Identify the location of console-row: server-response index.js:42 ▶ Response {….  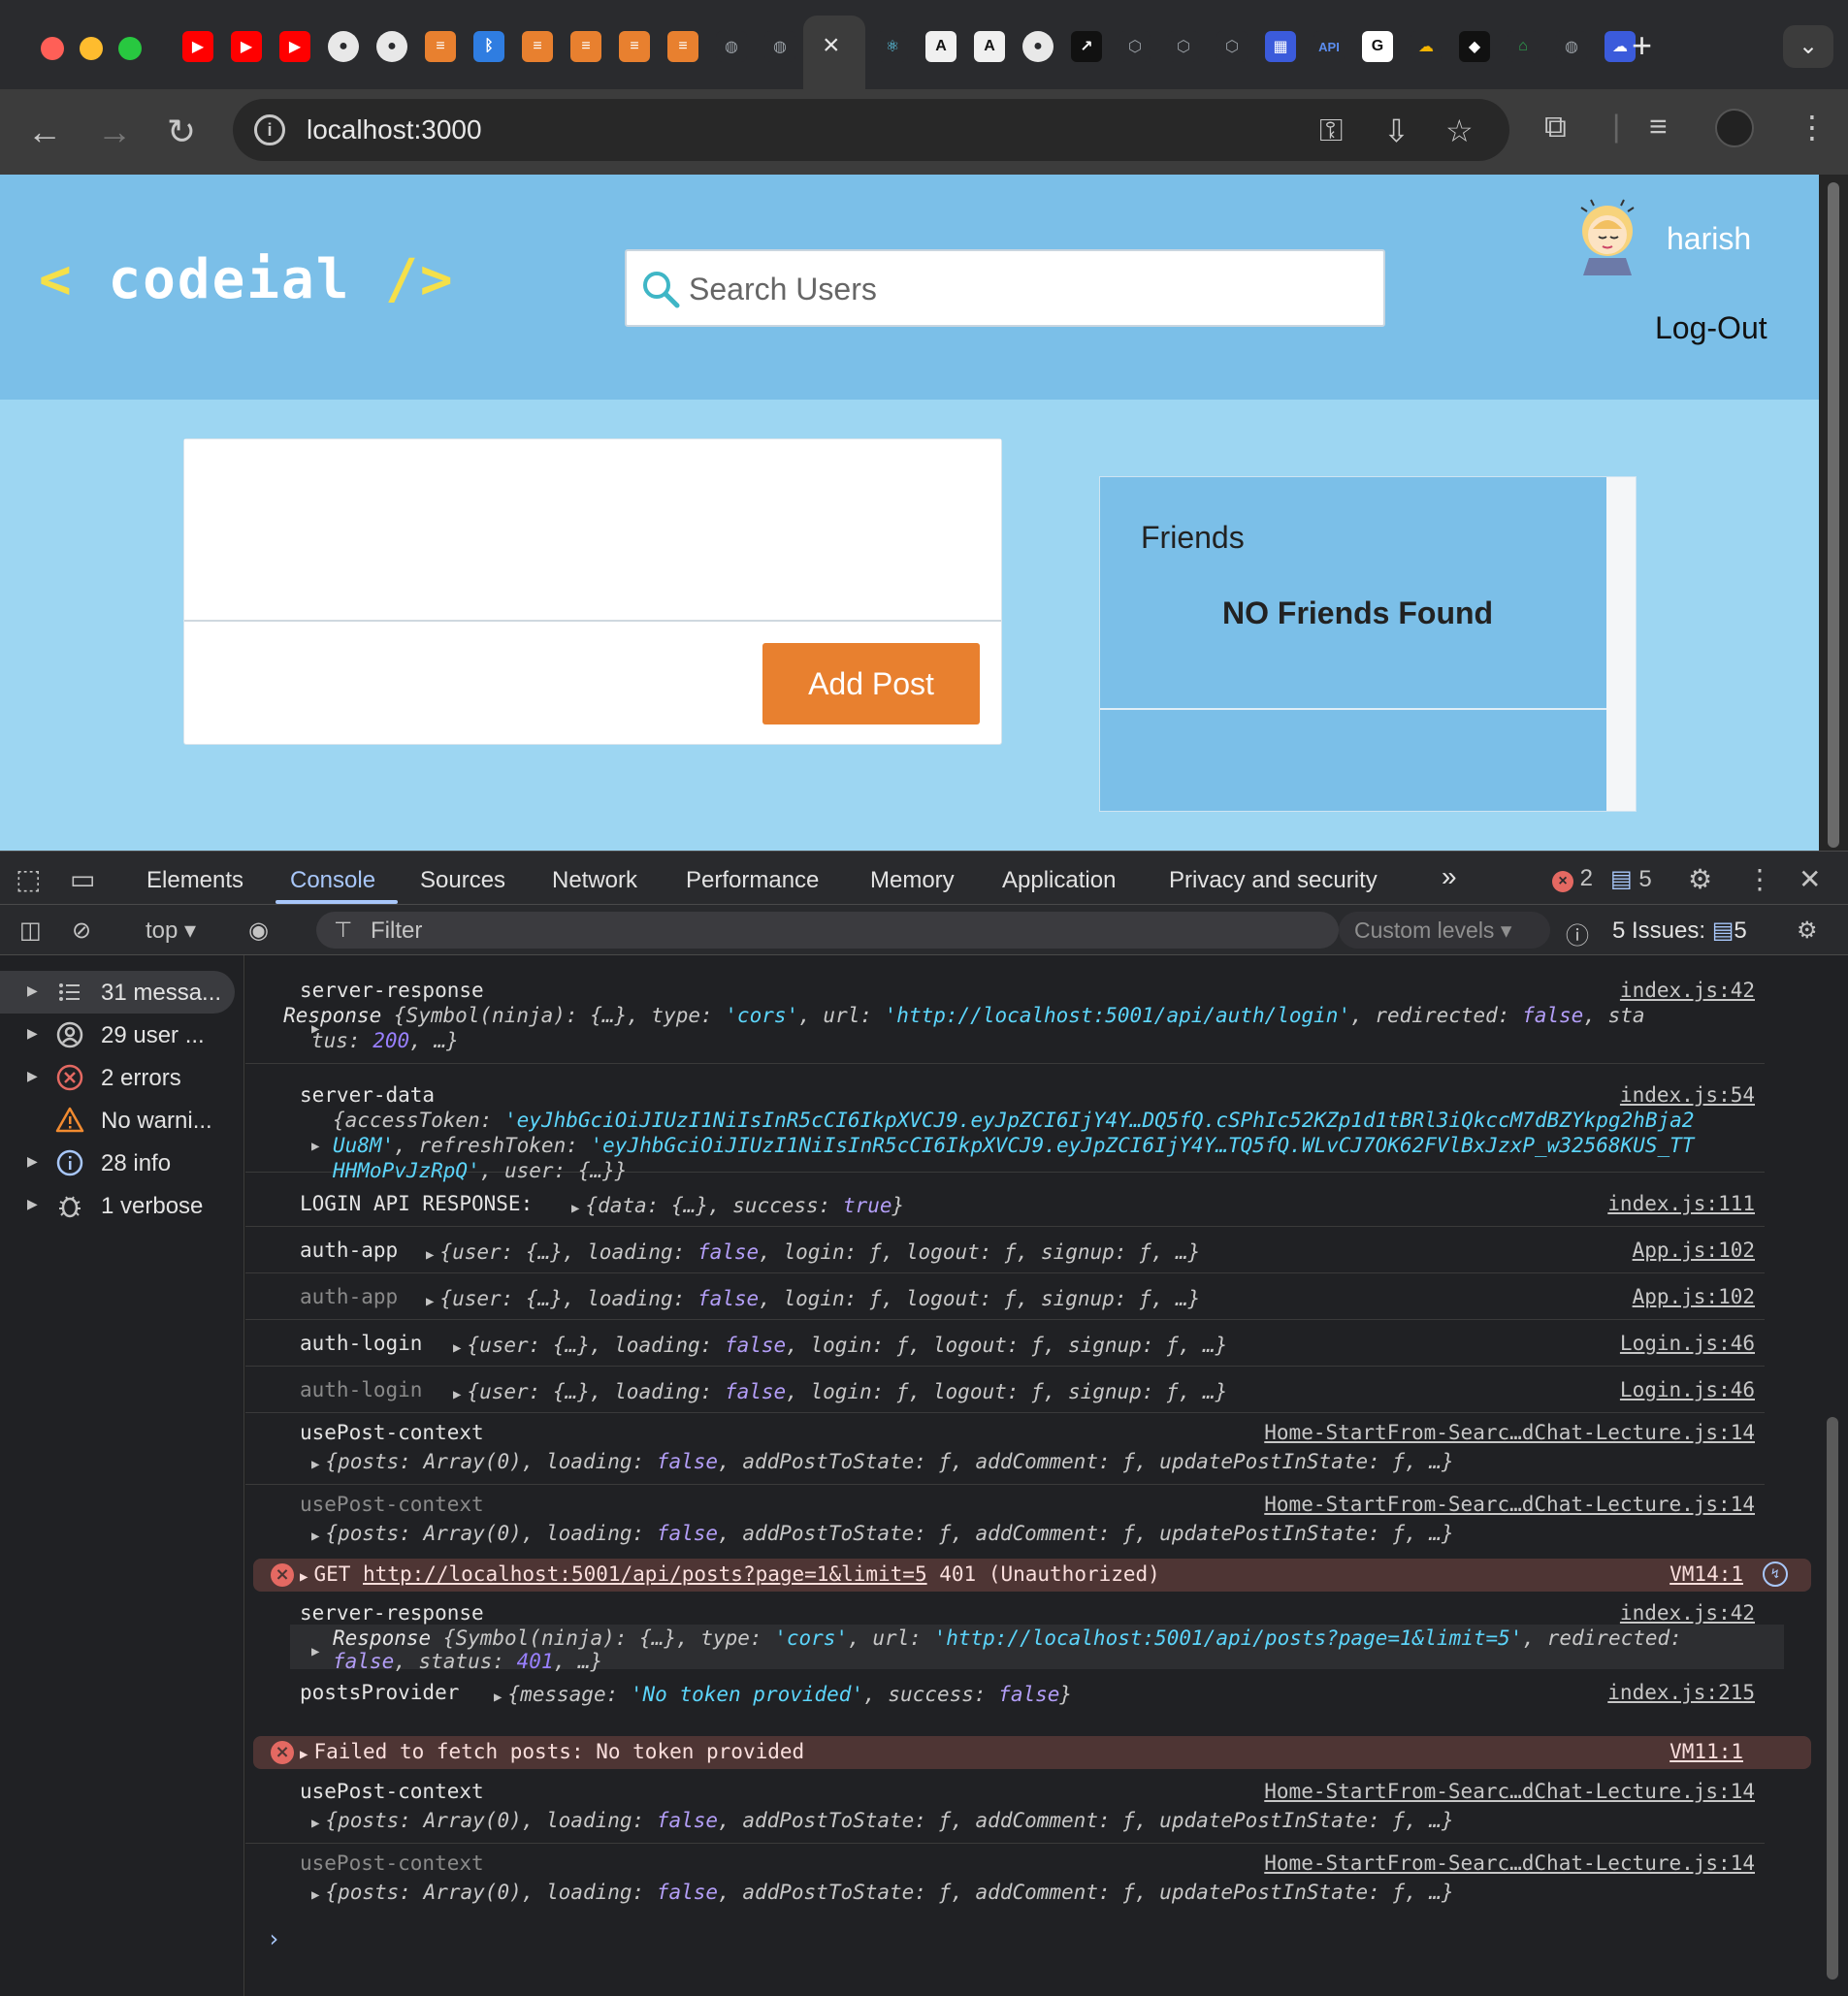
(1005, 1009).